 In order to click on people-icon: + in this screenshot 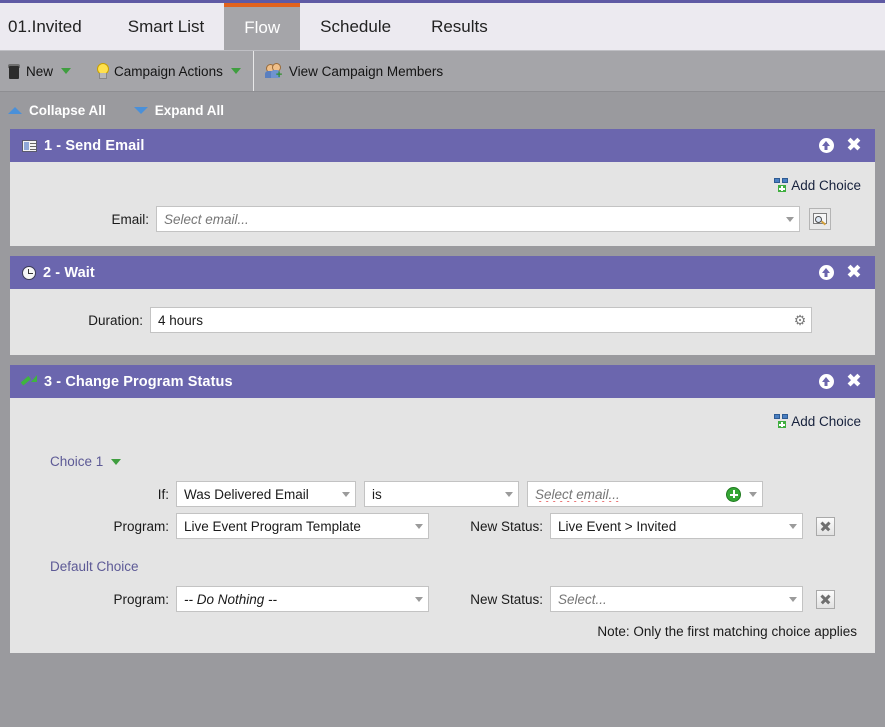, I will do `click(274, 72)`.